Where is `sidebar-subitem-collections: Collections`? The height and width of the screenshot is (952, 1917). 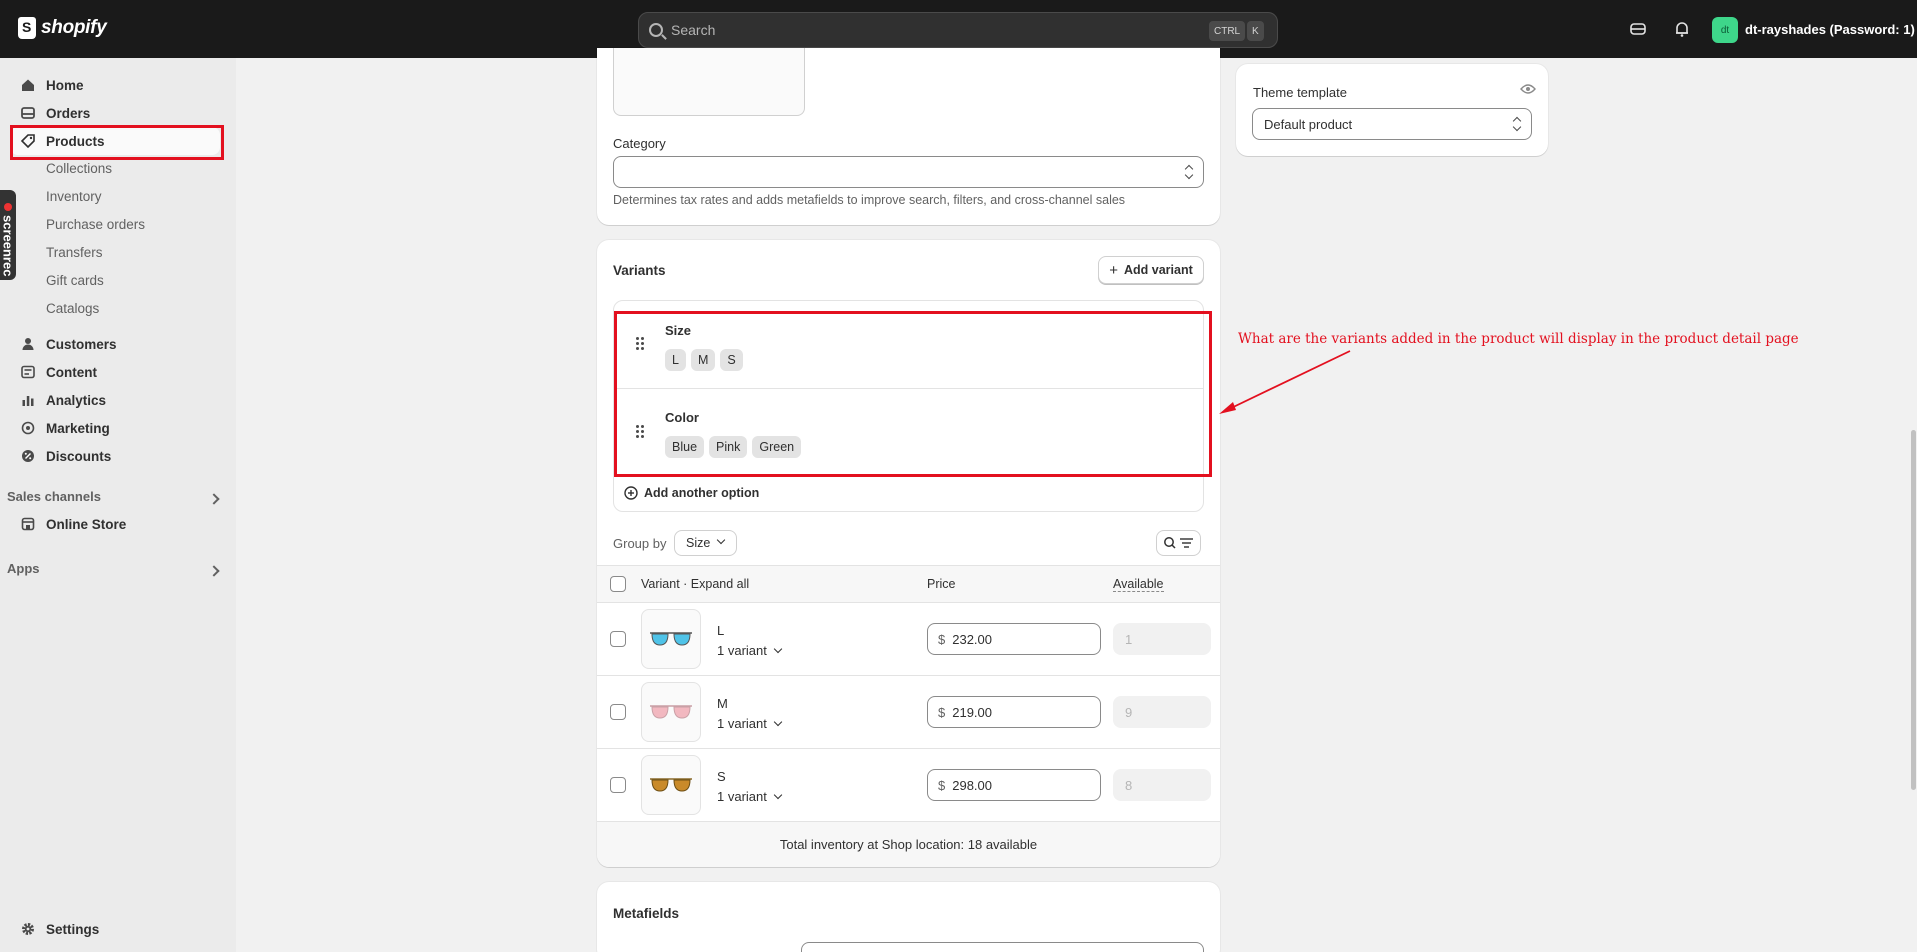
sidebar-subitem-collections: Collections is located at coordinates (79, 168).